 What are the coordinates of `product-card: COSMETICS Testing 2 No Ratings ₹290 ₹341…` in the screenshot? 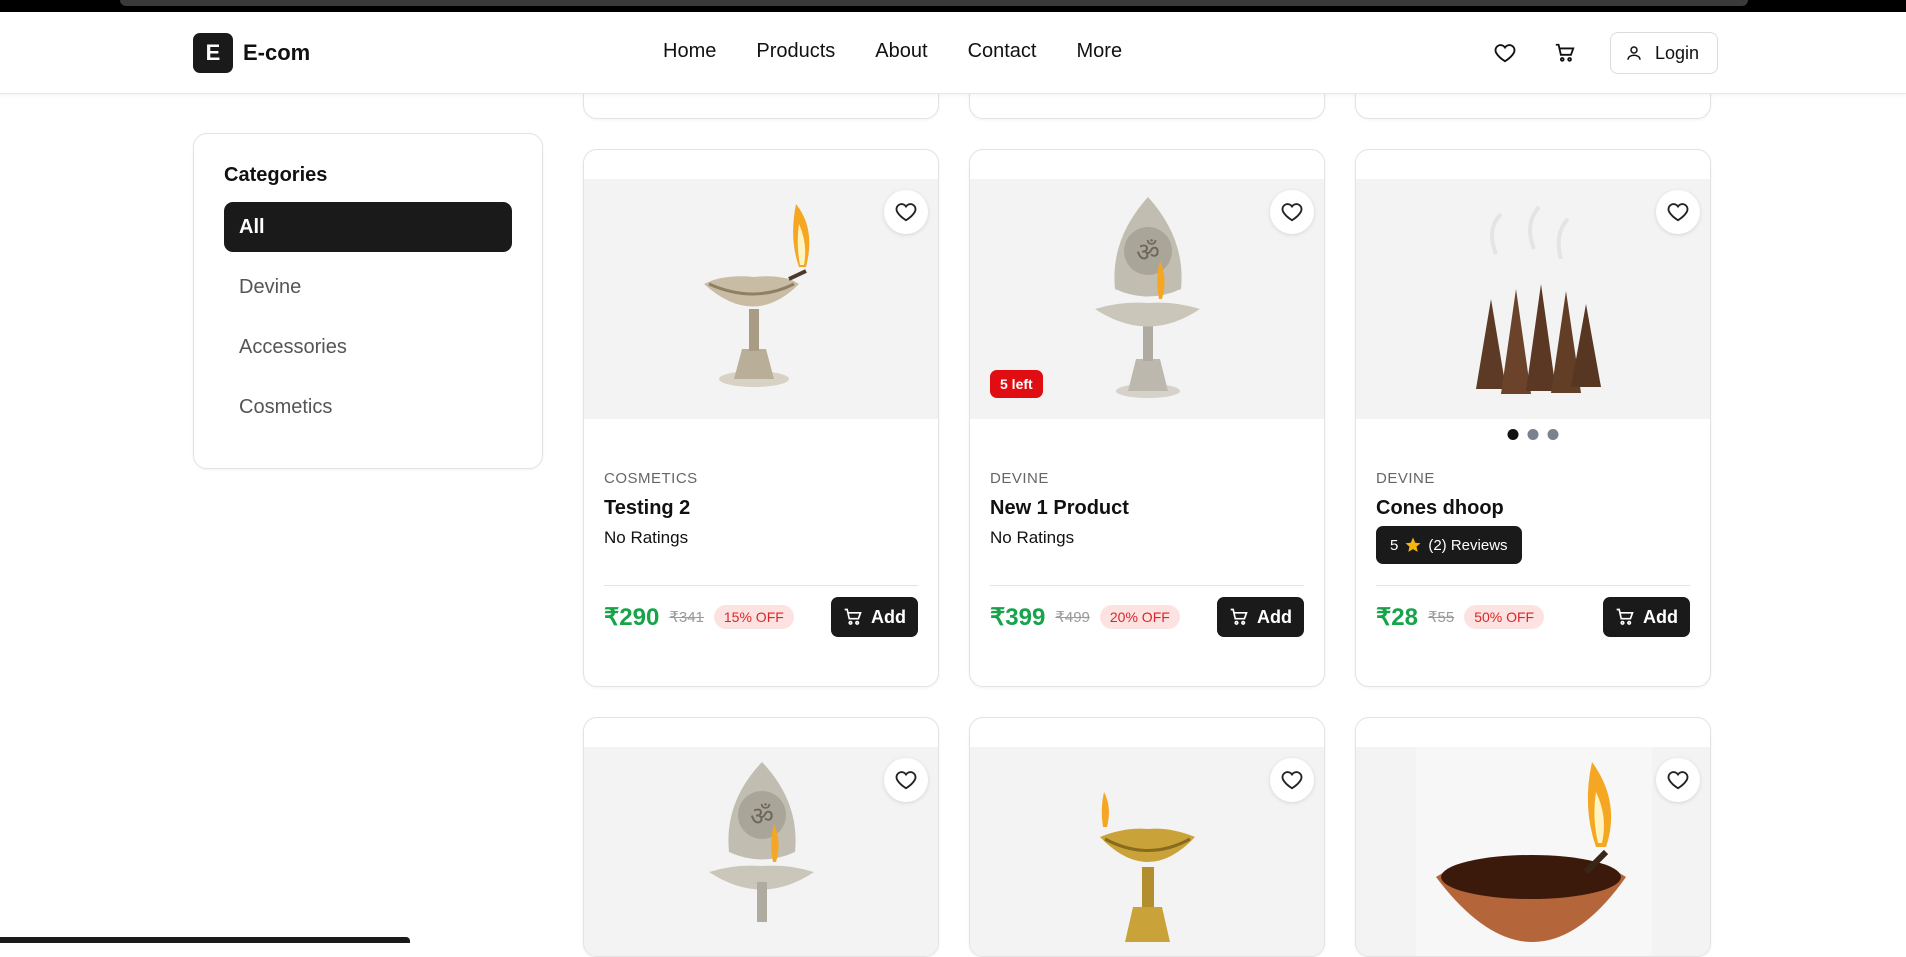 It's located at (761, 418).